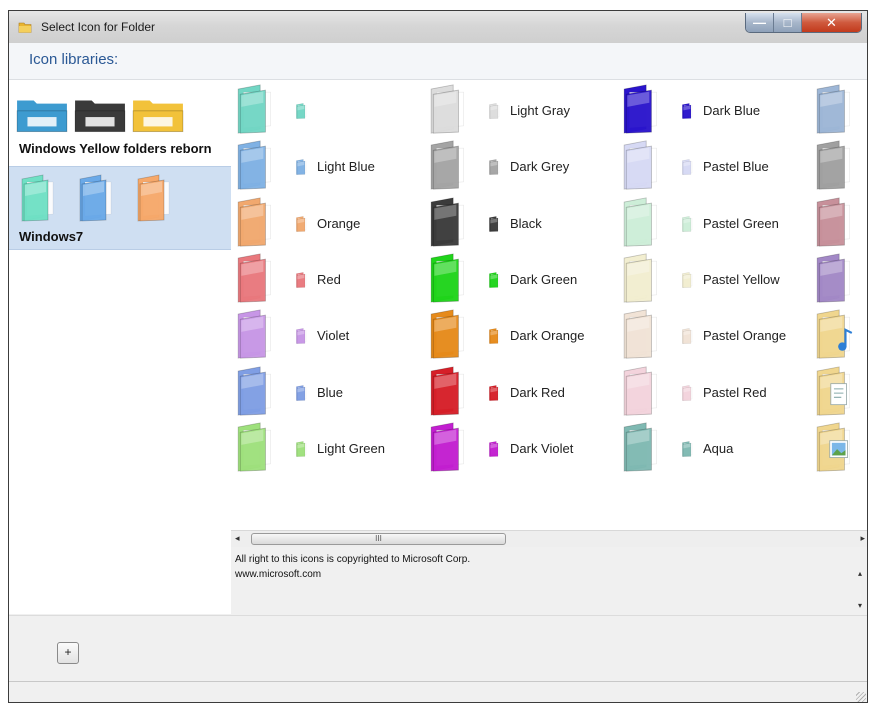 The height and width of the screenshot is (705, 870). I want to click on maximize-button: □, so click(788, 22).